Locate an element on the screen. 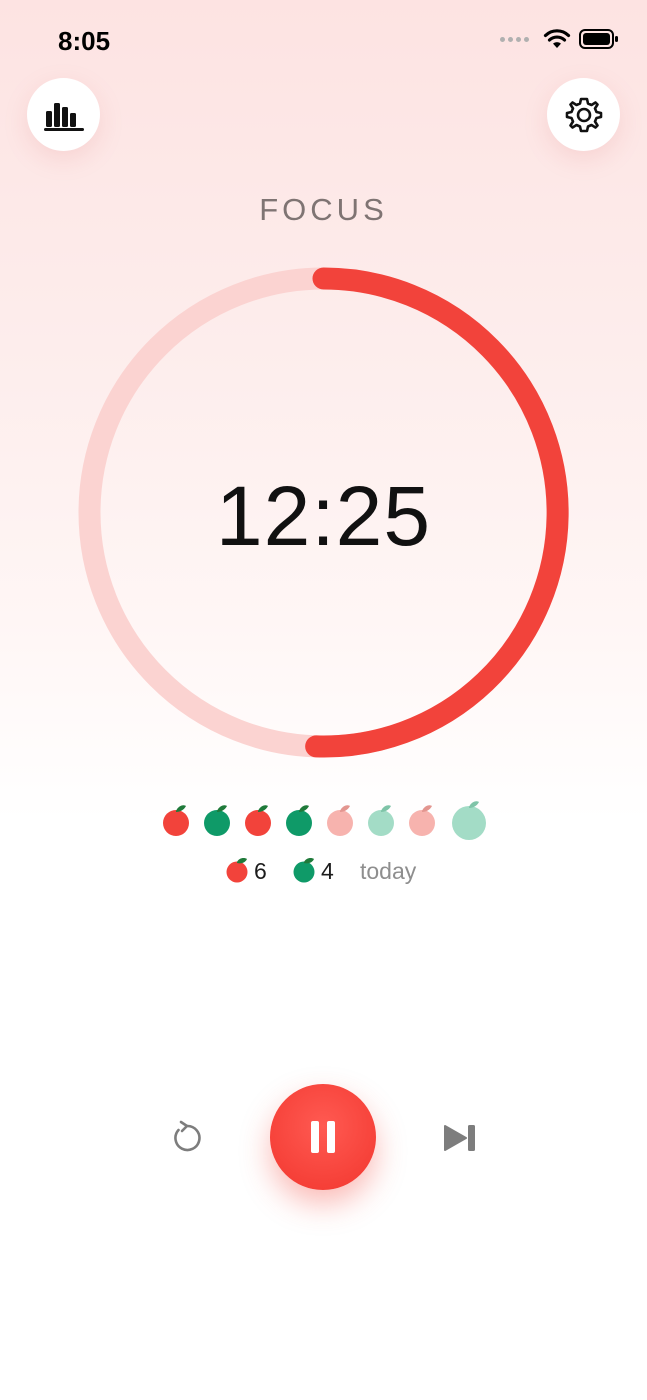 The image size is (647, 1400). focus-tomato-icon is located at coordinates (237, 870).